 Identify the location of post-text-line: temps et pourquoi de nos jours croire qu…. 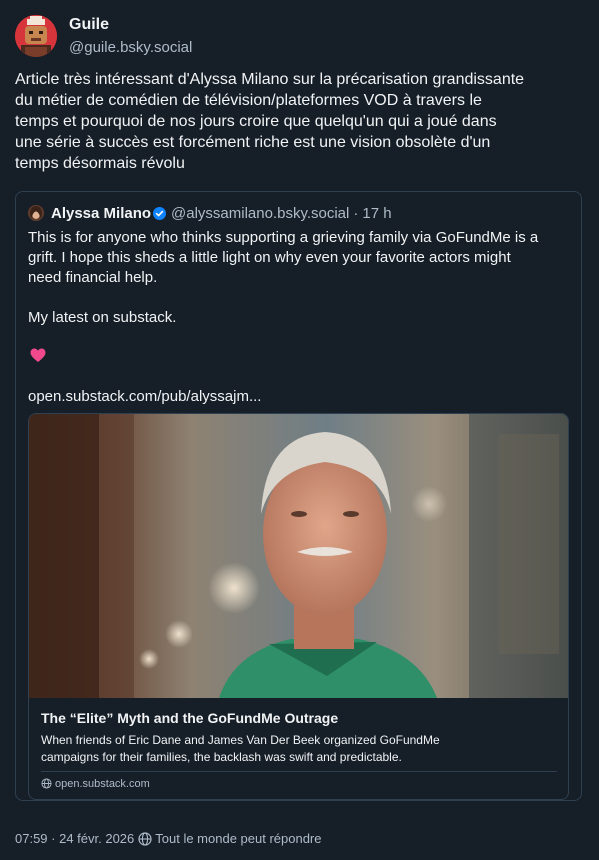
(256, 121).